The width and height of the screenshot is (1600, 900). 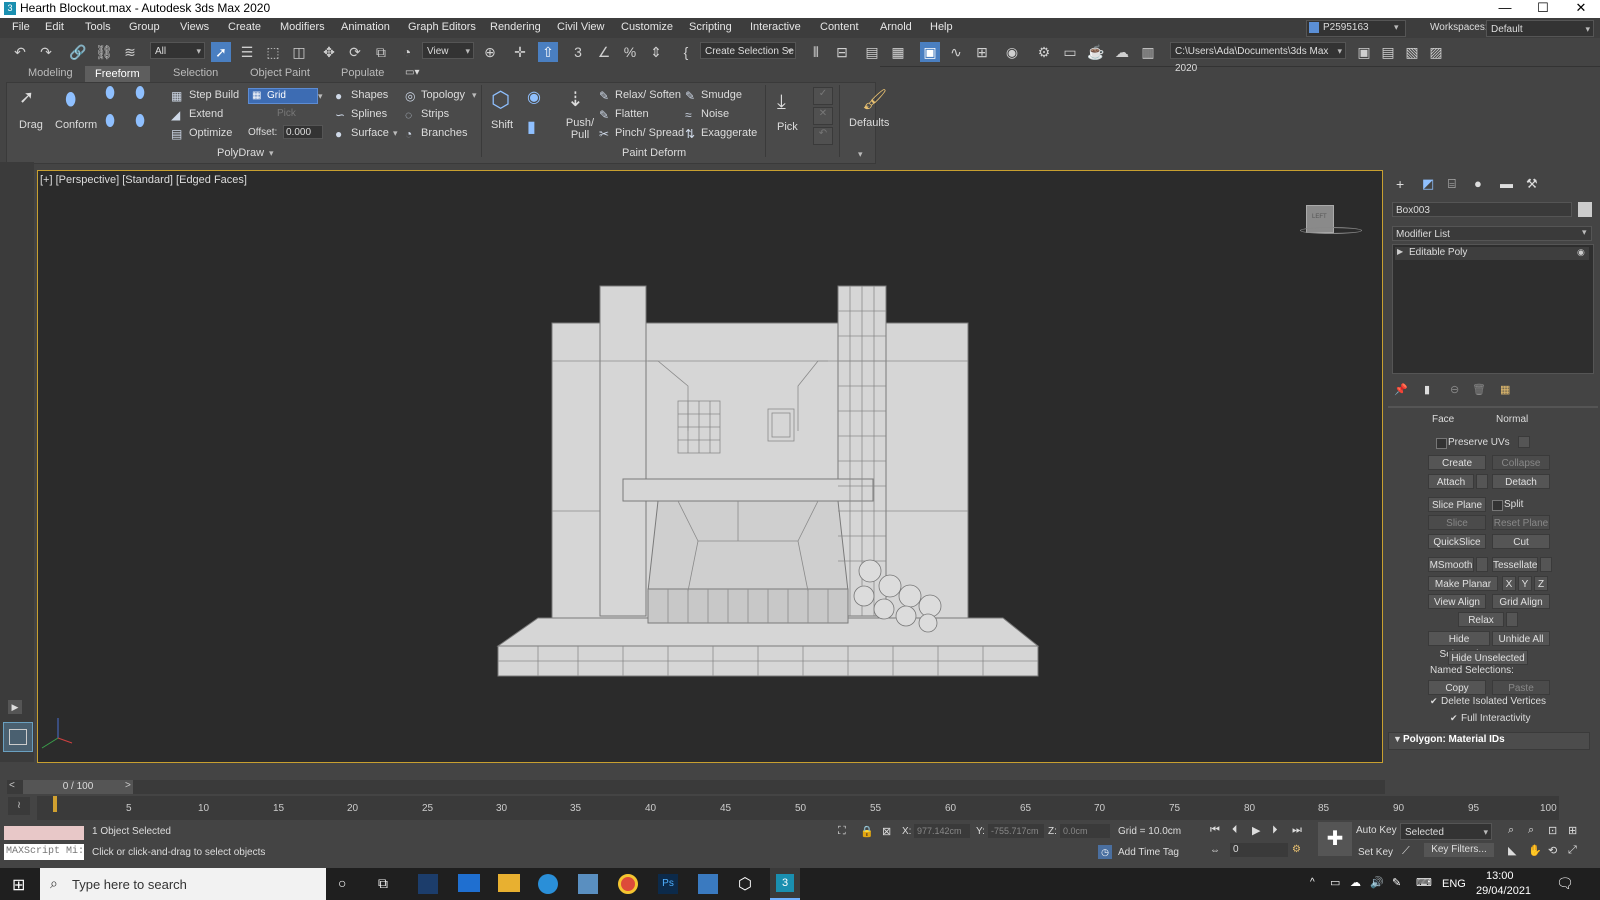 What do you see at coordinates (1509, 583) in the screenshot?
I see `make-planar-x-button: X` at bounding box center [1509, 583].